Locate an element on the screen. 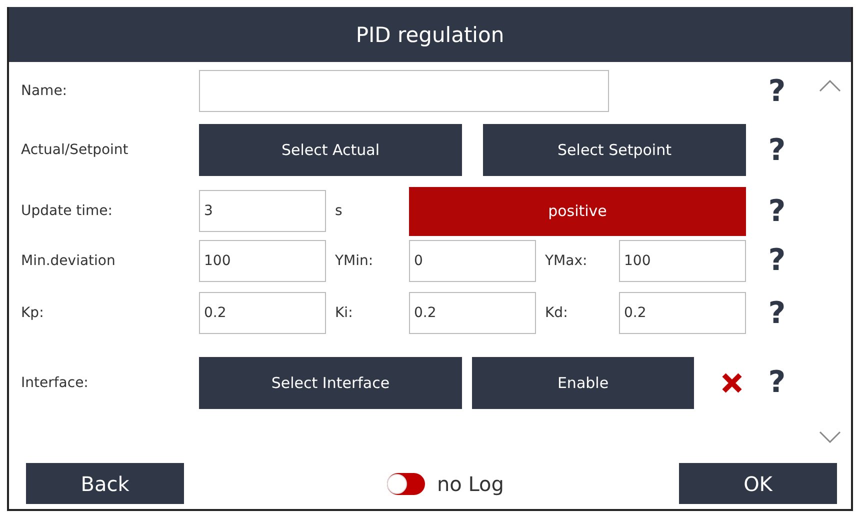 This screenshot has width=860, height=513. field-label: Name: is located at coordinates (44, 91).